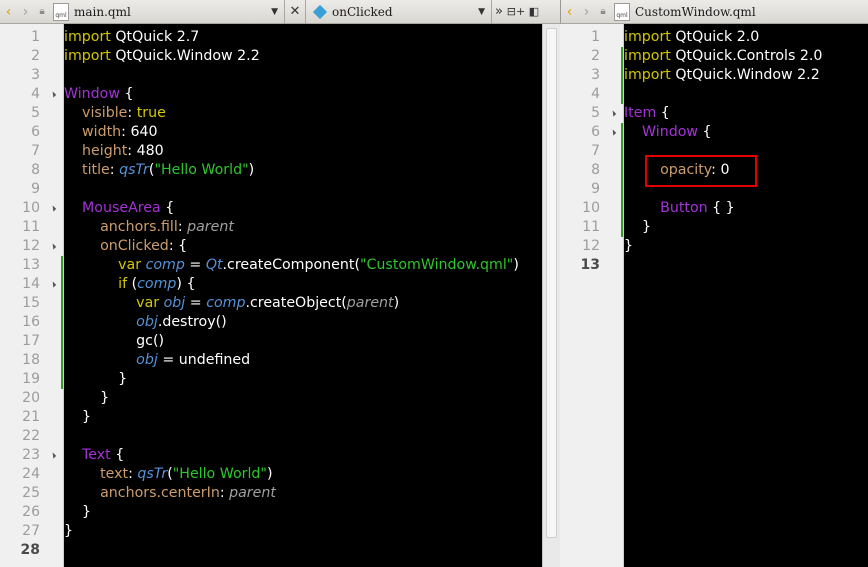  What do you see at coordinates (591, 208) in the screenshot?
I see `line-number: 10` at bounding box center [591, 208].